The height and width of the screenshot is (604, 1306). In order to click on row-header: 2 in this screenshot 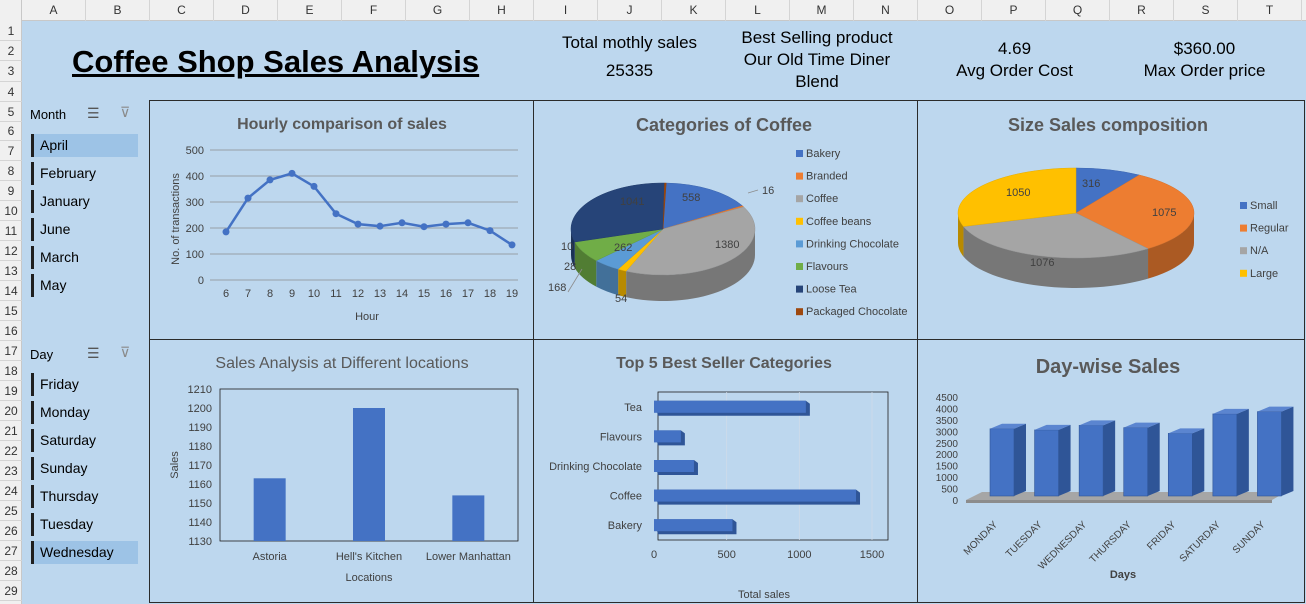, I will do `click(11, 51)`.